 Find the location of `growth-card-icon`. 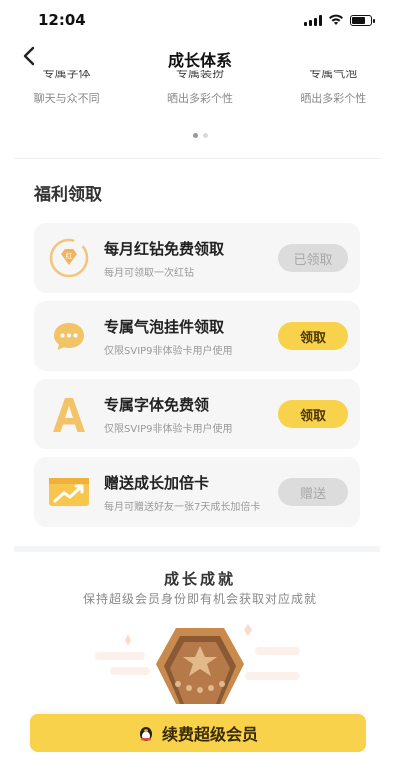

growth-card-icon is located at coordinates (69, 492).